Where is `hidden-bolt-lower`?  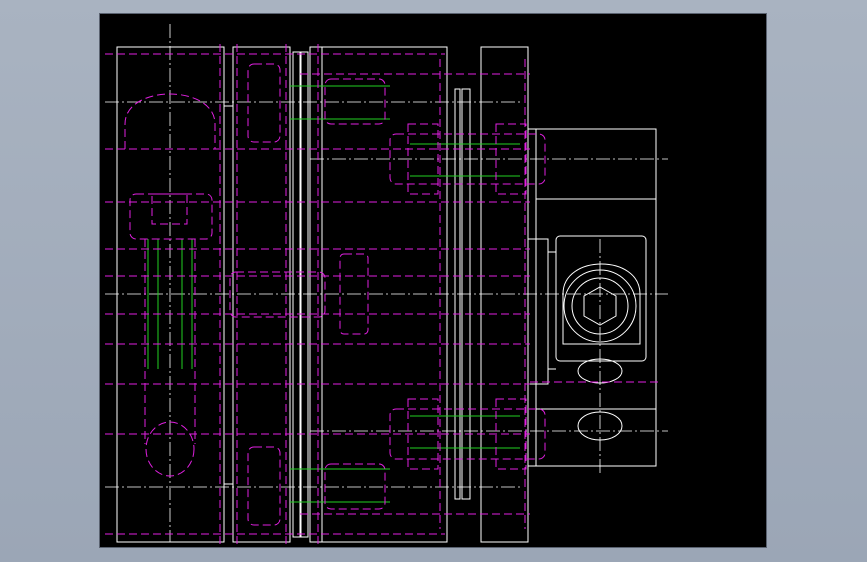
hidden-bolt-lower is located at coordinates (264, 486).